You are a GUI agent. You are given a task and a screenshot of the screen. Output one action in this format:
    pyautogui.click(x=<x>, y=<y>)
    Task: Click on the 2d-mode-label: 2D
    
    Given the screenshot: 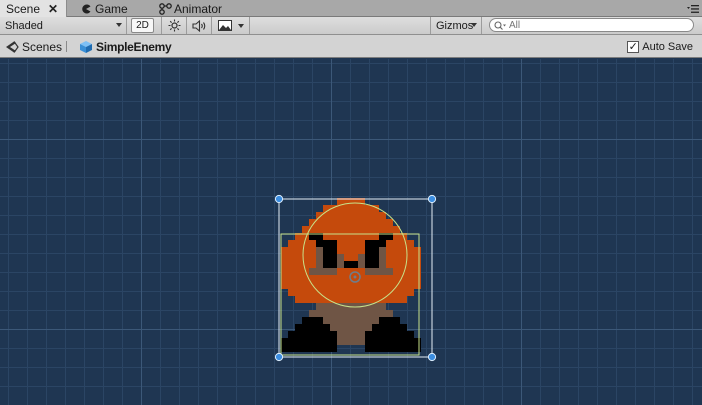 What is the action you would take?
    pyautogui.click(x=142, y=25)
    